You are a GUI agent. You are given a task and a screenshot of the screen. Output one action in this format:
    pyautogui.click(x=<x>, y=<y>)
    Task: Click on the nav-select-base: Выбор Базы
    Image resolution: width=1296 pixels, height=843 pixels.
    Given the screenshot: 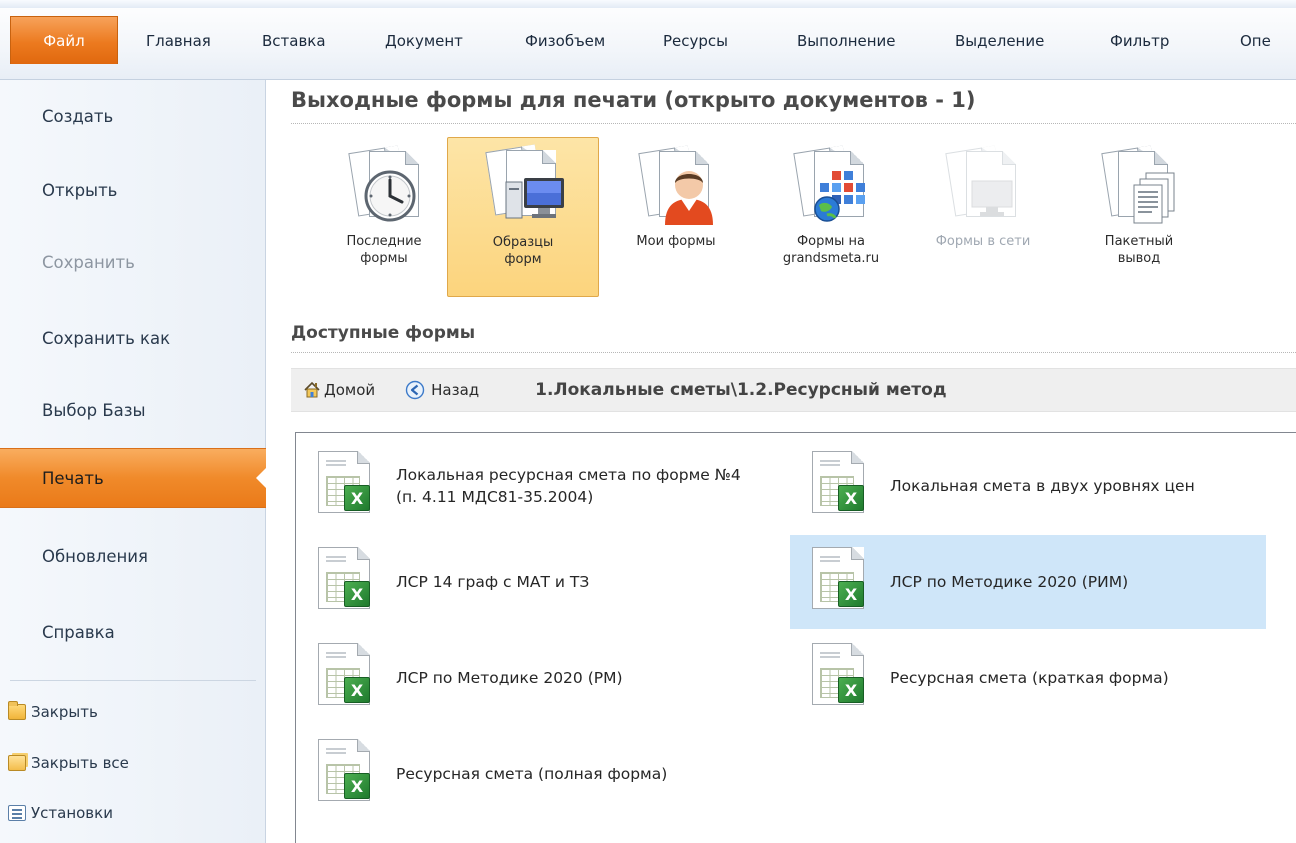 What is the action you would take?
    pyautogui.click(x=132, y=410)
    